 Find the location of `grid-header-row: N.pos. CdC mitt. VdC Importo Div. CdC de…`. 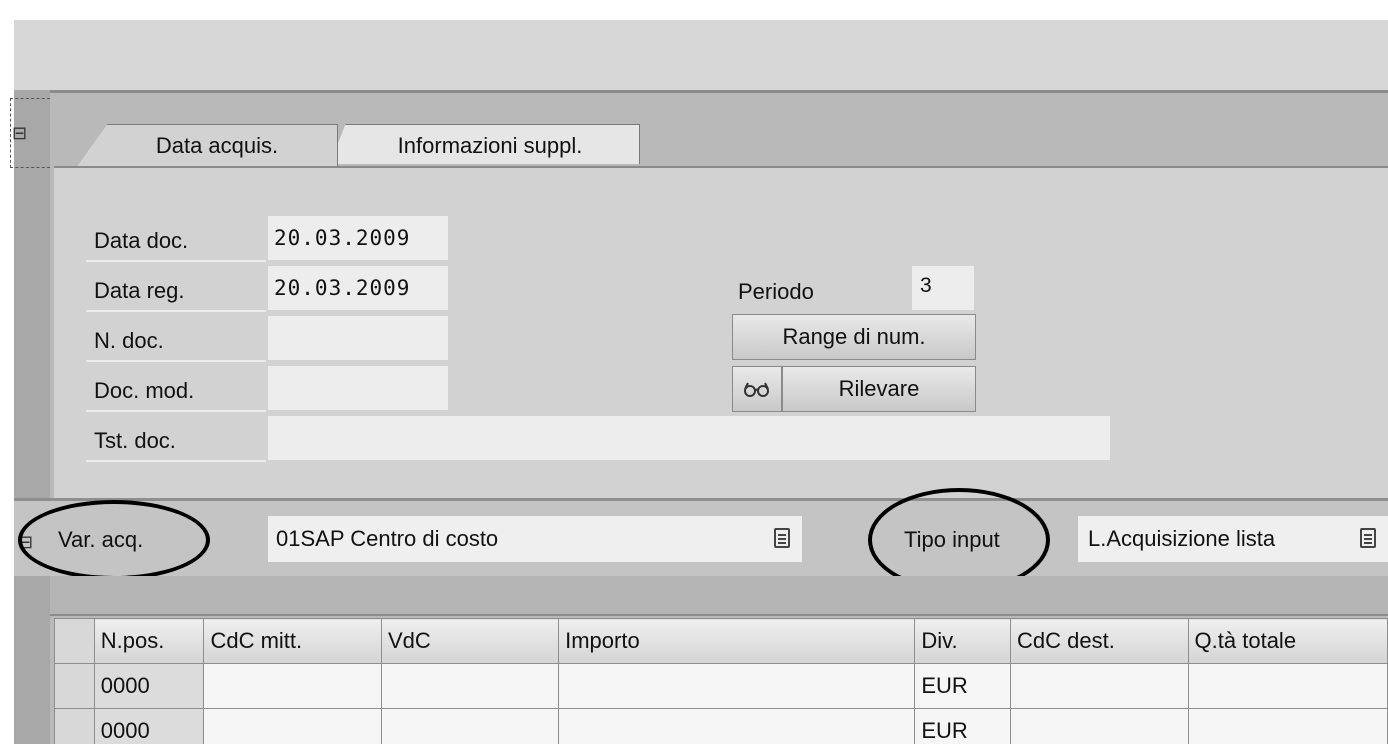

grid-header-row: N.pos. CdC mitt. VdC Importo Div. CdC de… is located at coordinates (721, 641).